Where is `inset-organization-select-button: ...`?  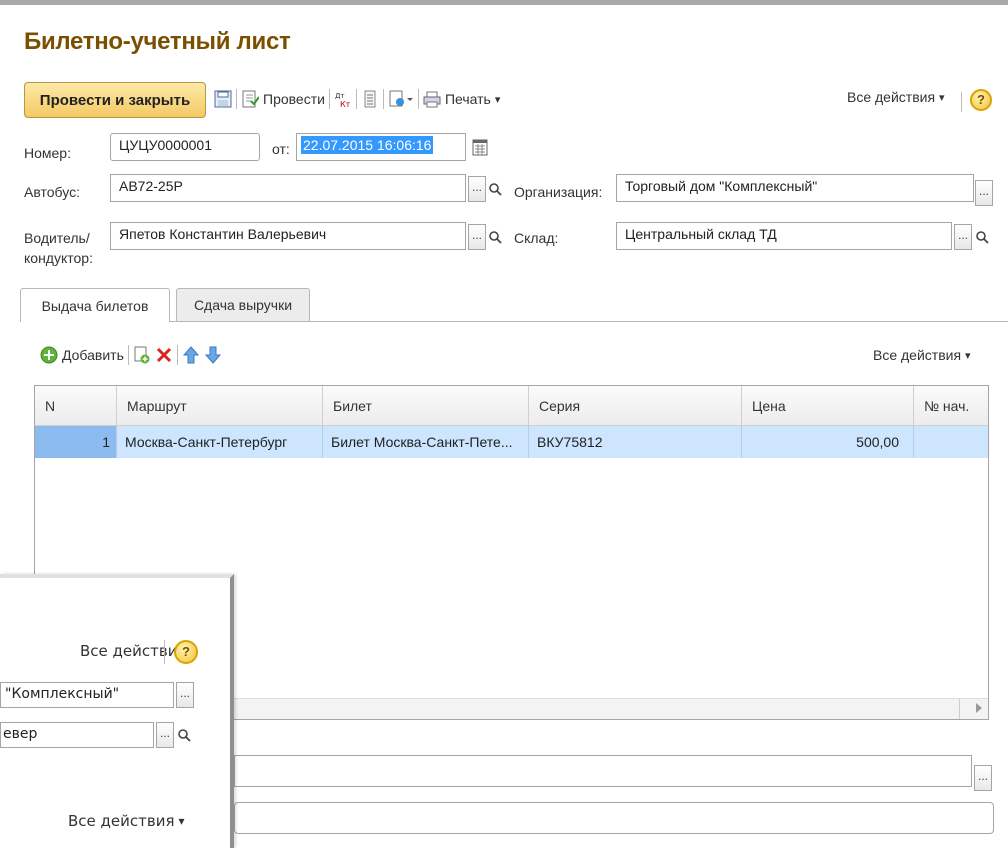 inset-organization-select-button: ... is located at coordinates (185, 695).